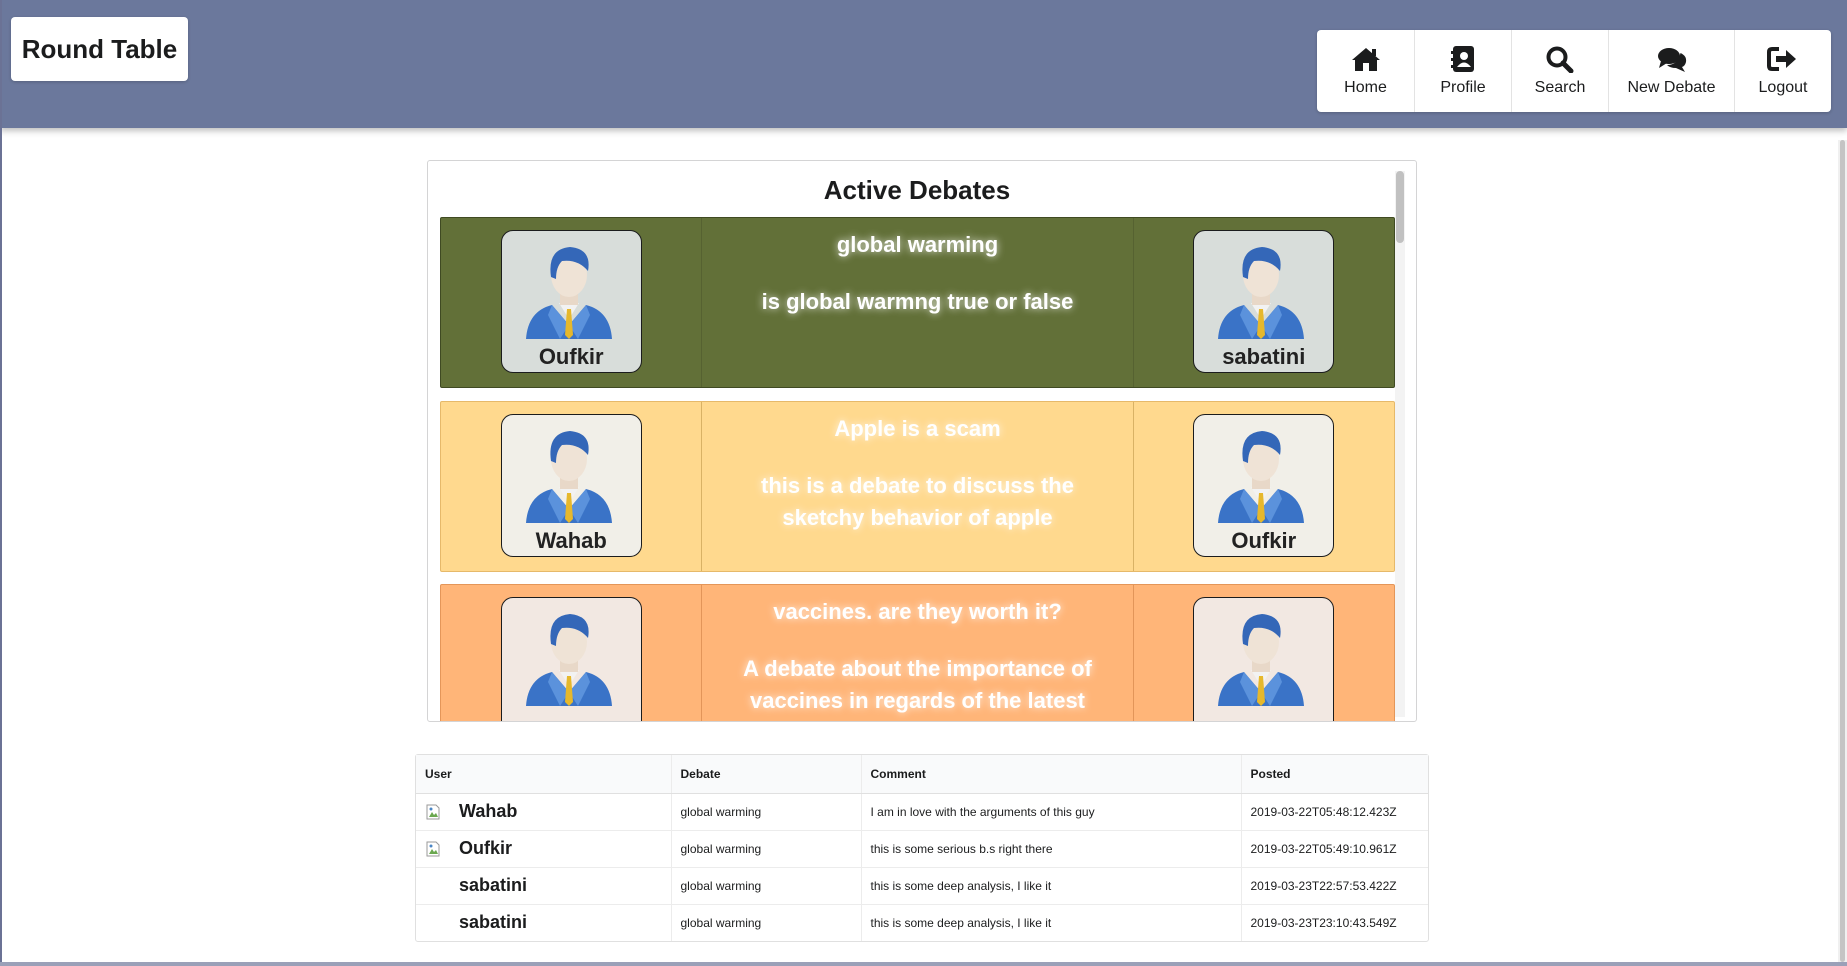 The width and height of the screenshot is (1847, 966). Describe the element at coordinates (765, 774) in the screenshot. I see `column-header-debate: Debate` at that location.